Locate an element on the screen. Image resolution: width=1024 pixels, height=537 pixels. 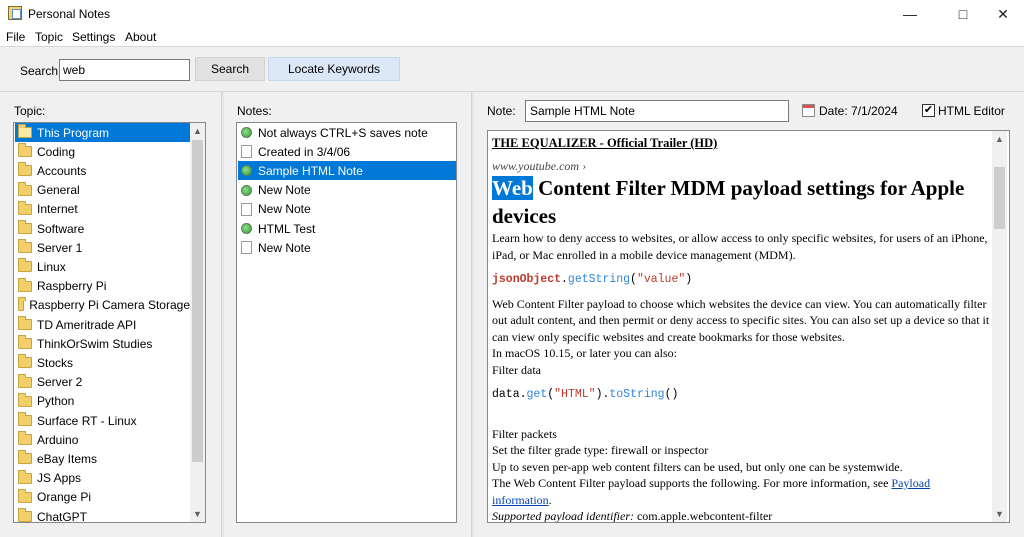
note-item: HTML Test is located at coordinates (347, 228).